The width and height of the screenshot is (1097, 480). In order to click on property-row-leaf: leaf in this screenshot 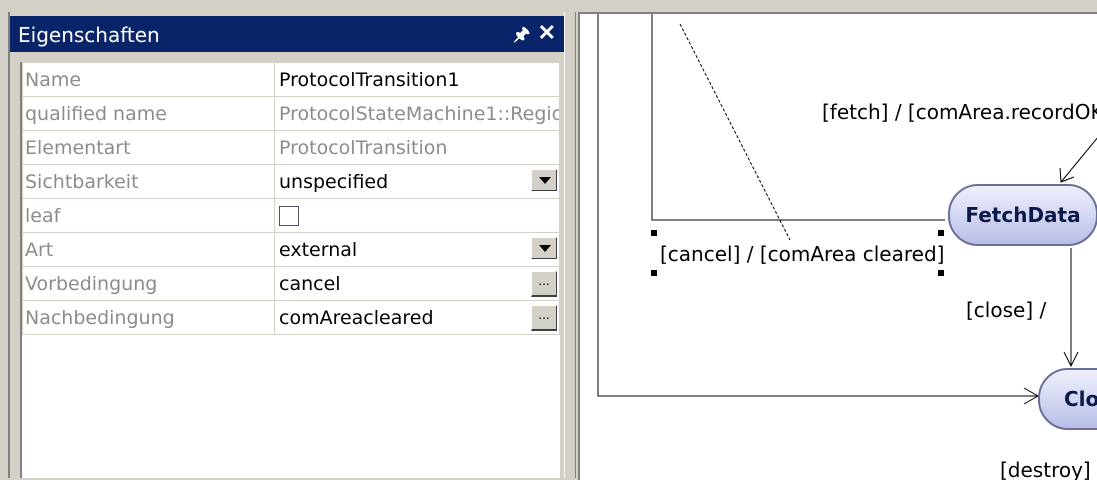, I will do `click(291, 215)`.